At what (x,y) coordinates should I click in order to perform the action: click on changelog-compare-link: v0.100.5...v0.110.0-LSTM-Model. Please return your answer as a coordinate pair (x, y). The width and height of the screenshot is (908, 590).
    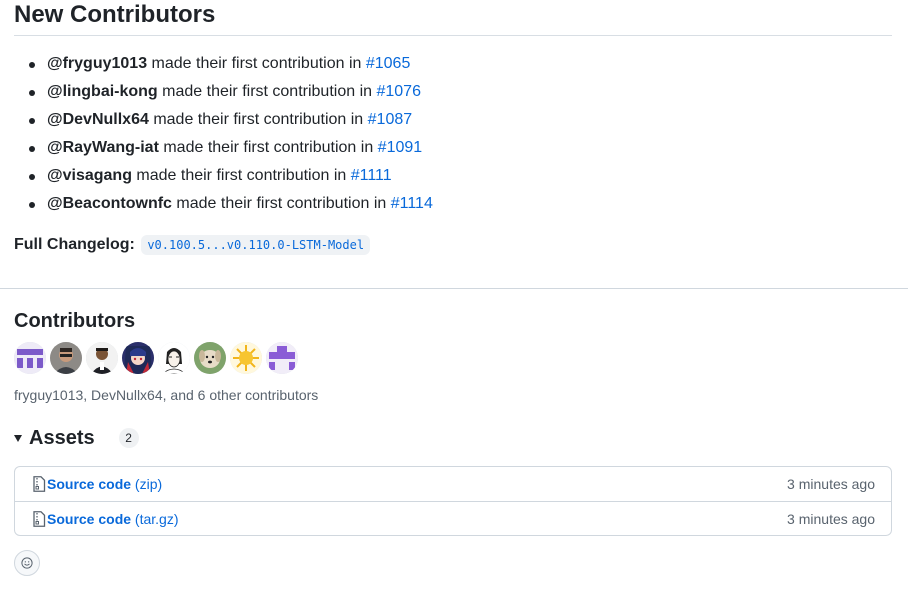
    Looking at the image, I should click on (256, 245).